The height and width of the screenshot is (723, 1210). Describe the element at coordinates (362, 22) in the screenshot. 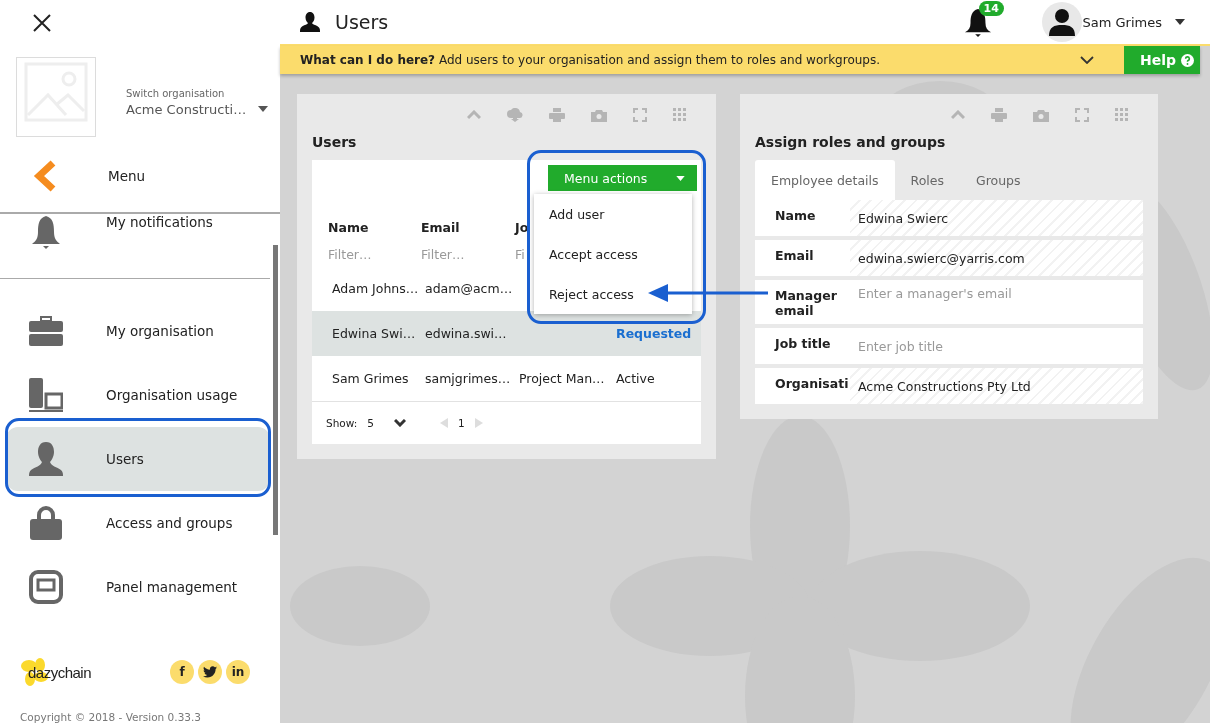

I see `page-title: Users` at that location.